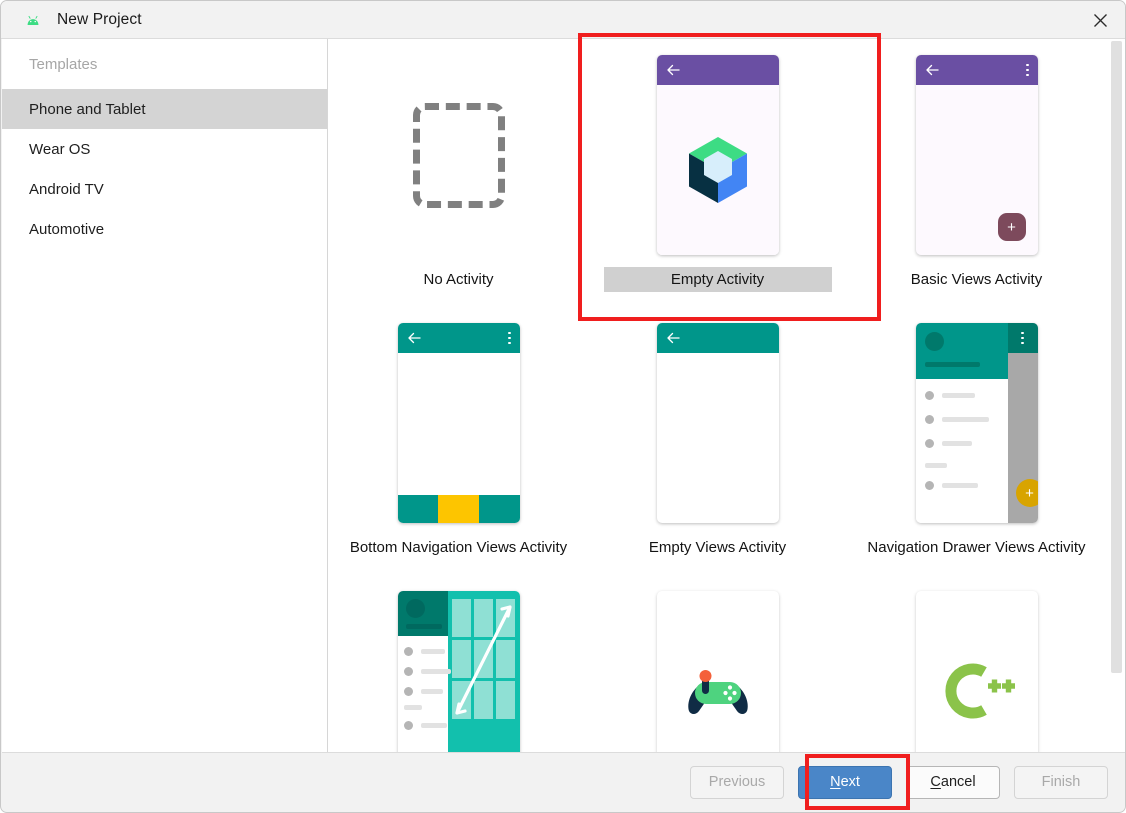 The height and width of the screenshot is (813, 1126). Describe the element at coordinates (458, 547) in the screenshot. I see `template-label: Bottom Navigation Views Activity` at that location.